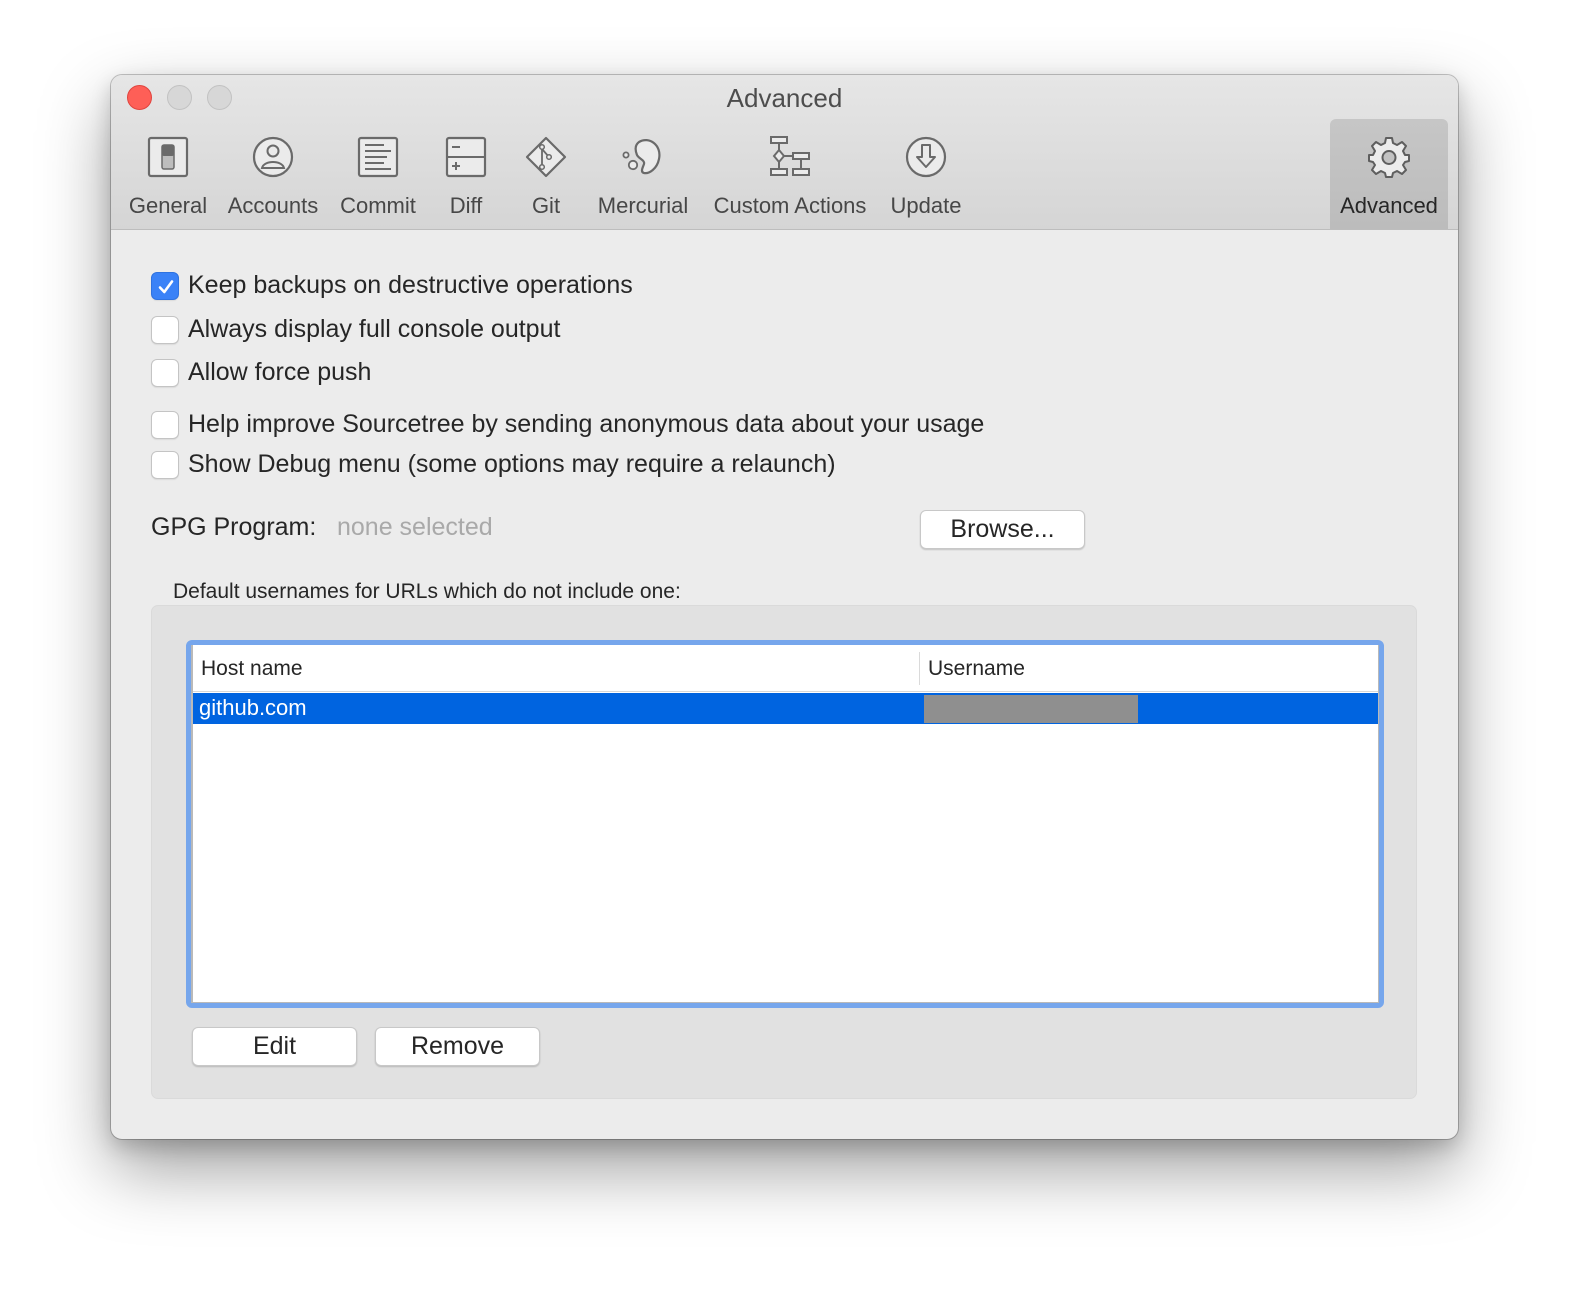 The height and width of the screenshot is (1294, 1578). What do you see at coordinates (546, 205) in the screenshot?
I see `tab-label: Git` at bounding box center [546, 205].